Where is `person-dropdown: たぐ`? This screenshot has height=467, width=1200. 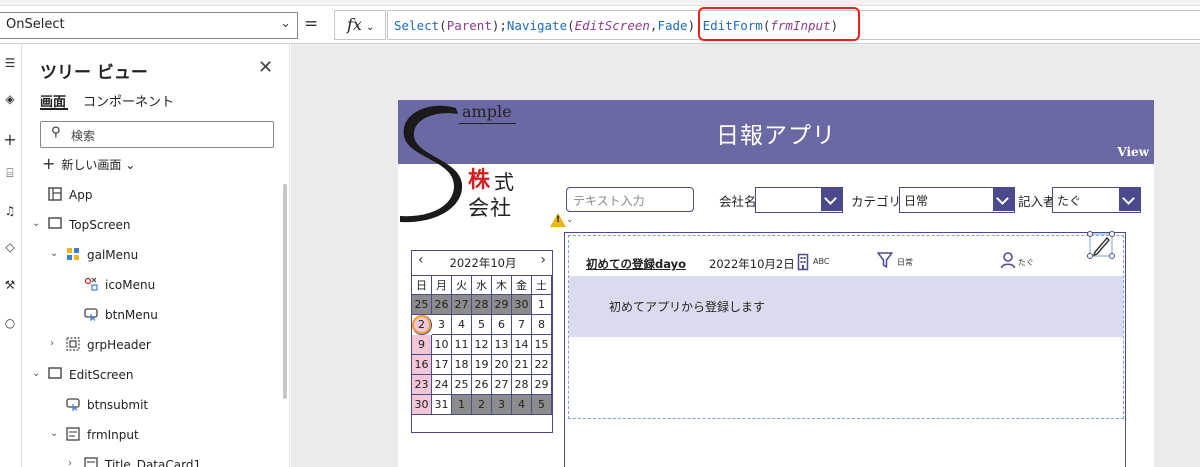
person-dropdown: たぐ is located at coordinates (1096, 200).